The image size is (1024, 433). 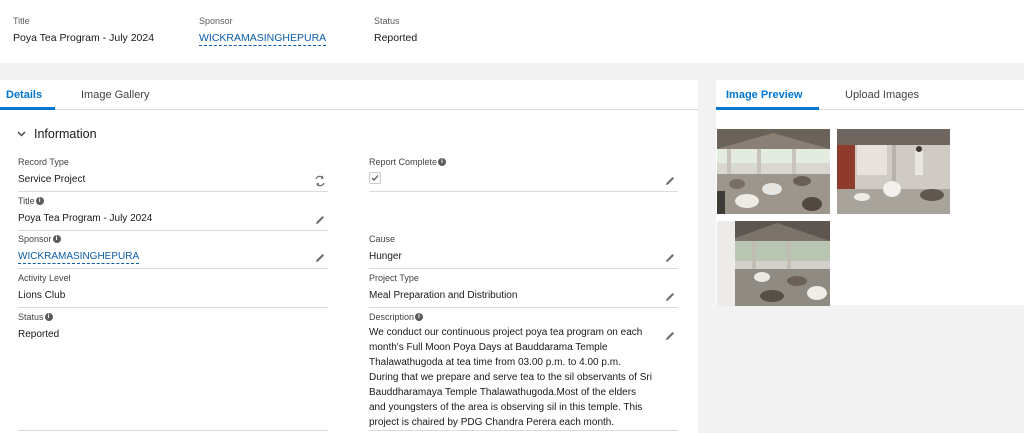 I want to click on header-status-label: Status, so click(x=387, y=21).